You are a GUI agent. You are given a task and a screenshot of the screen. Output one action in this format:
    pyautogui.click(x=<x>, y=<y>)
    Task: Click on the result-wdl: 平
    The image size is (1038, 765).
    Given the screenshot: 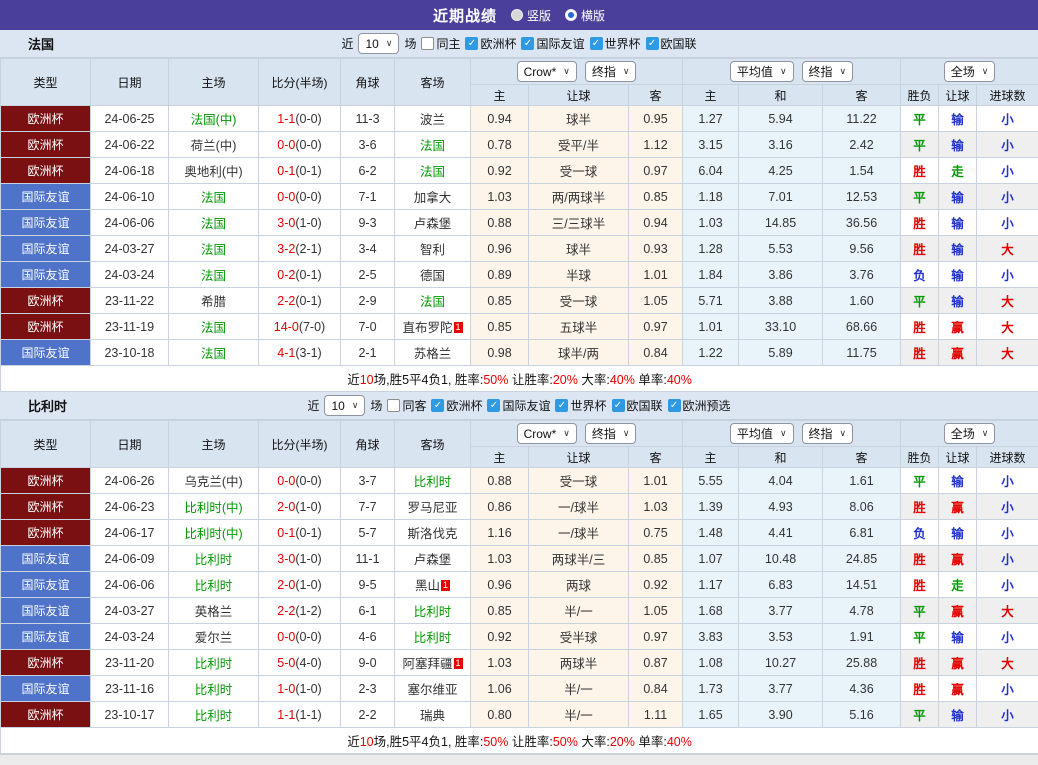 What is the action you would take?
    pyautogui.click(x=920, y=637)
    